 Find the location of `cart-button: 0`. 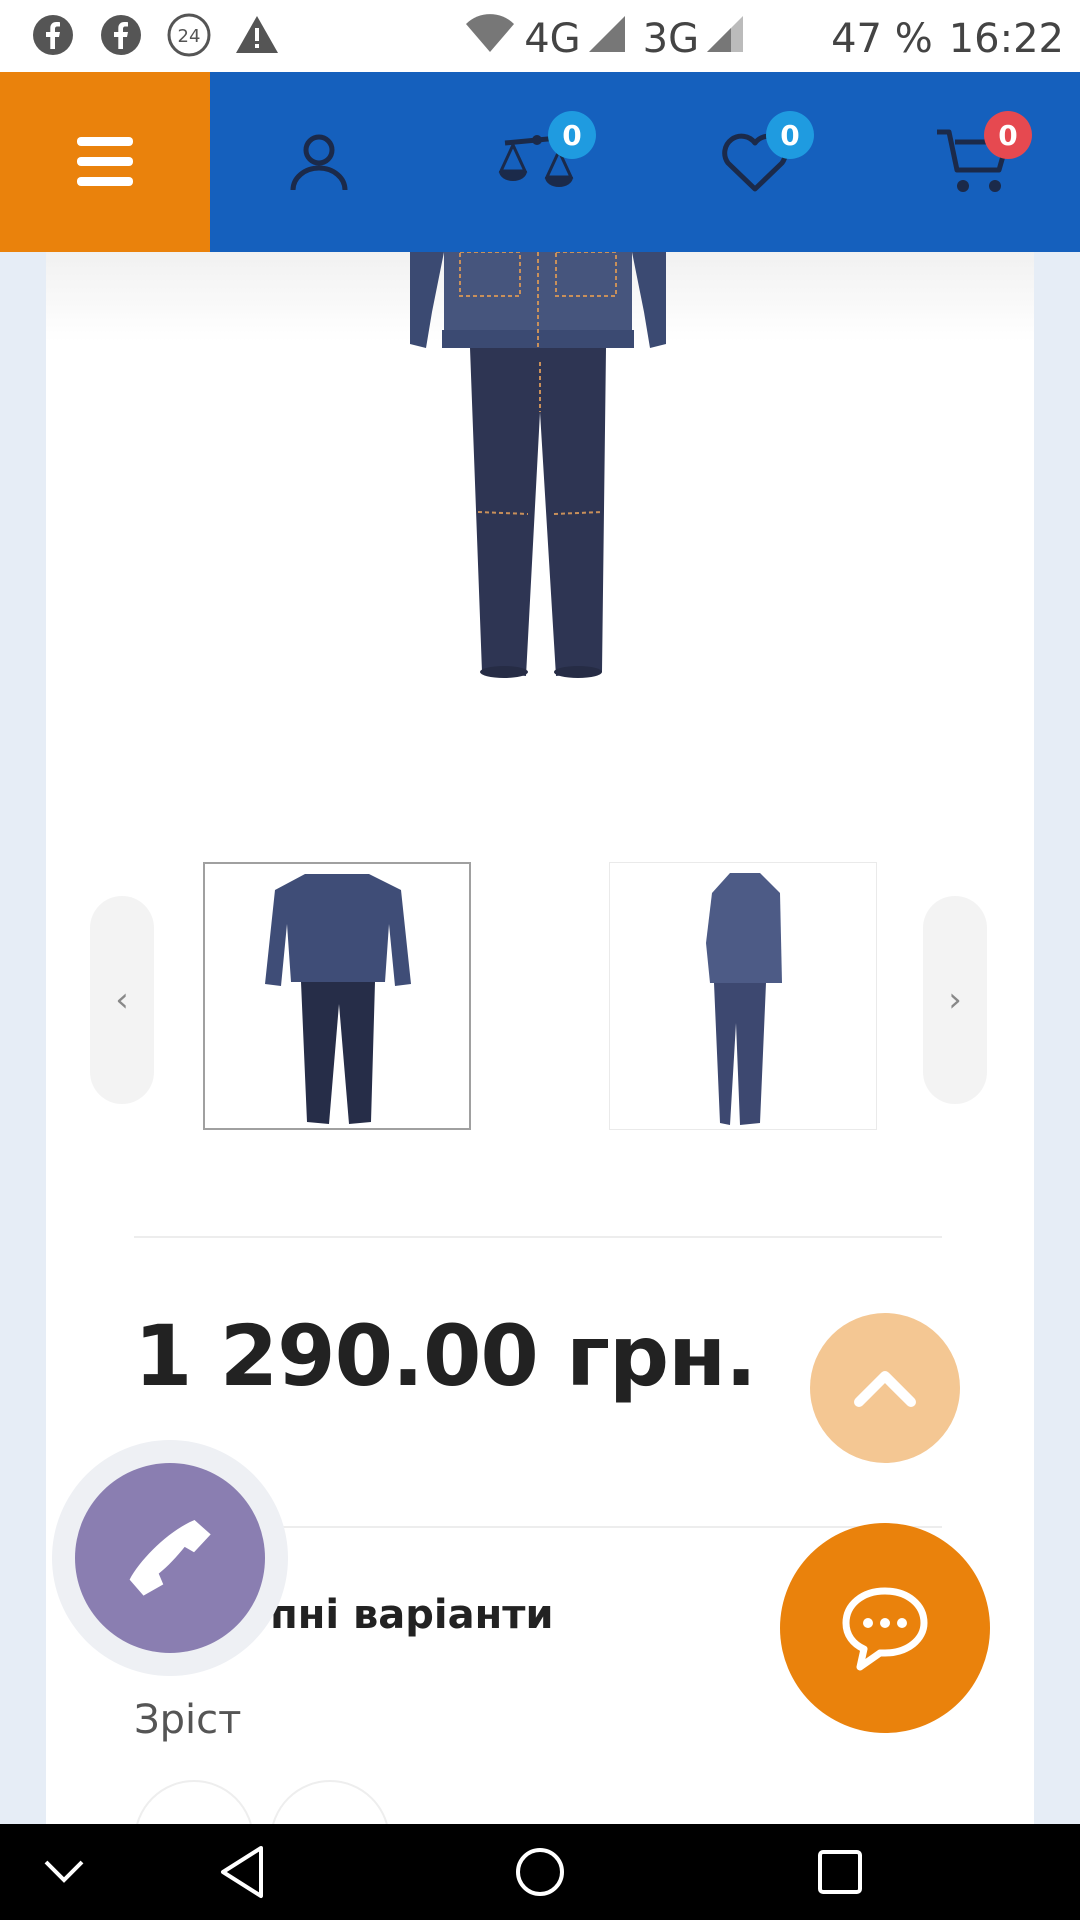

cart-button: 0 is located at coordinates (980, 159).